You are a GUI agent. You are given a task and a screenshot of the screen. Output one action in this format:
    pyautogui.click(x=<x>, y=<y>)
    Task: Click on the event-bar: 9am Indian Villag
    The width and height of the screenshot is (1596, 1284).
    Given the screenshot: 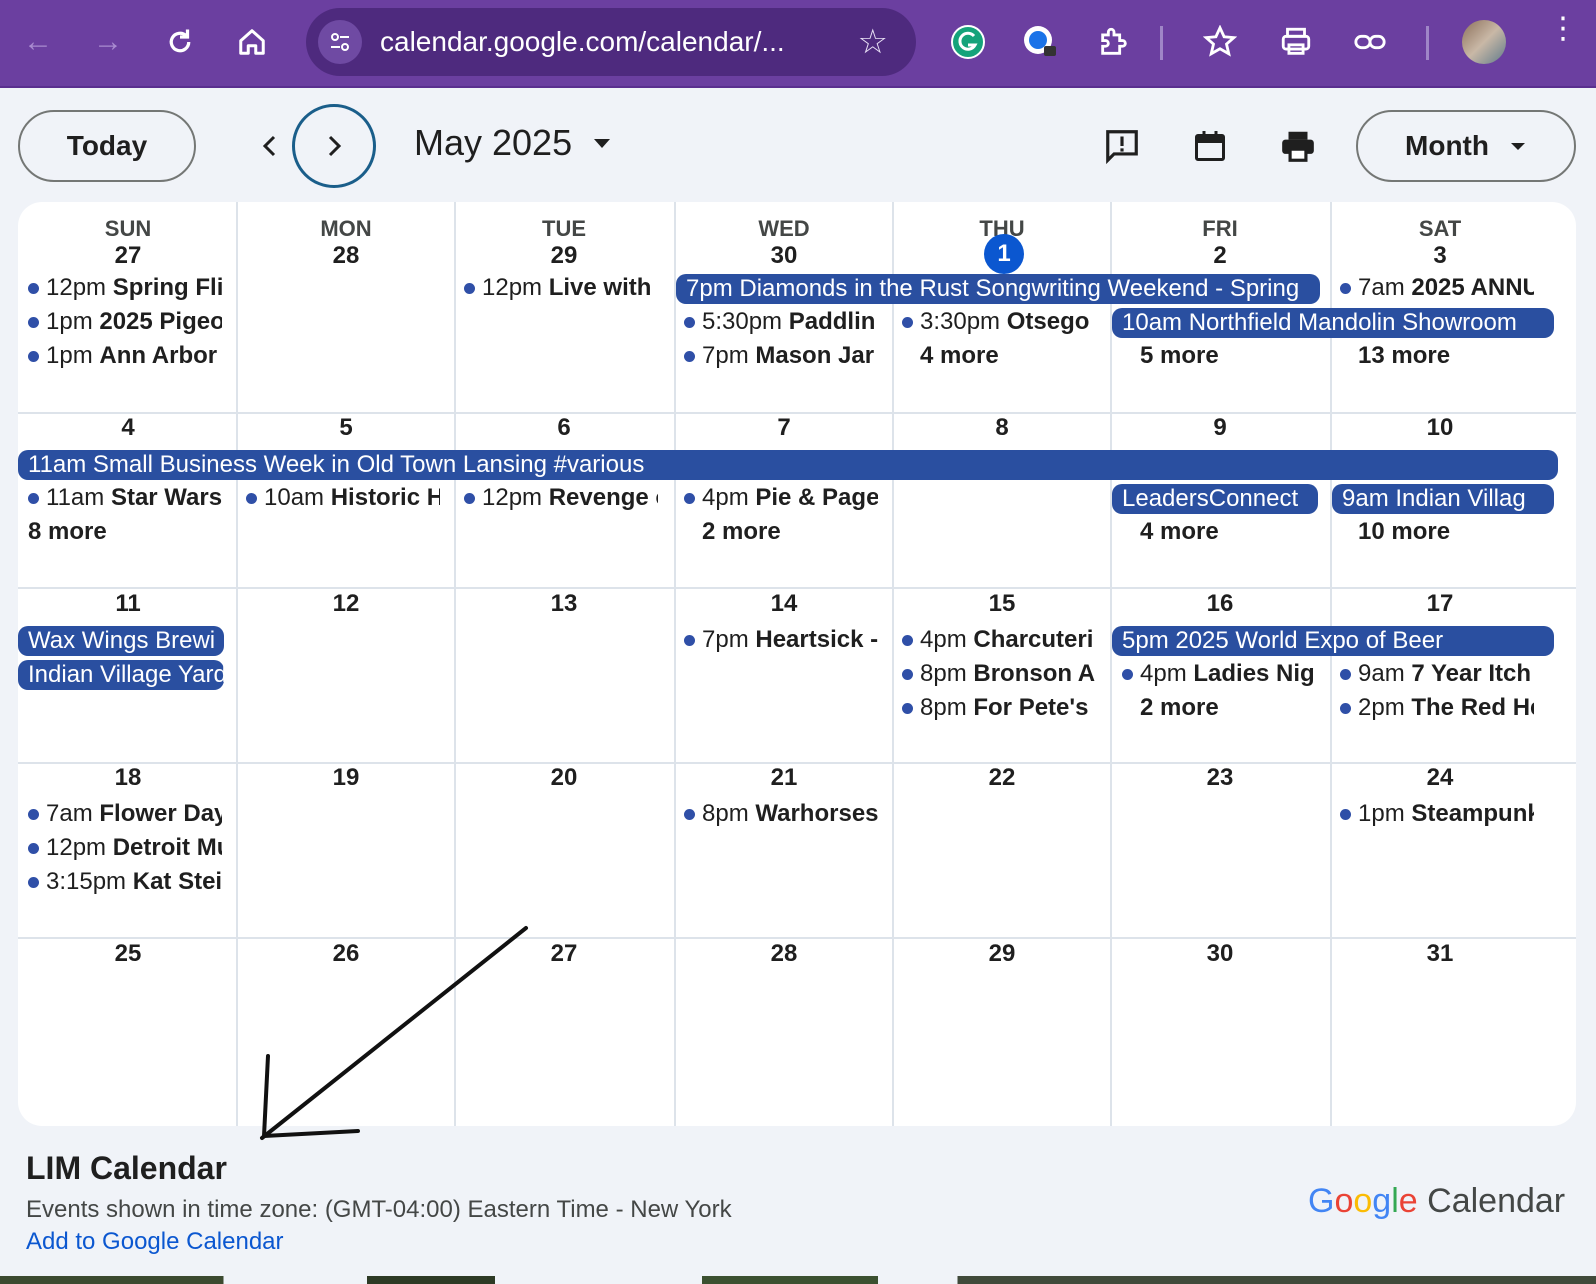 What is the action you would take?
    pyautogui.click(x=1443, y=499)
    